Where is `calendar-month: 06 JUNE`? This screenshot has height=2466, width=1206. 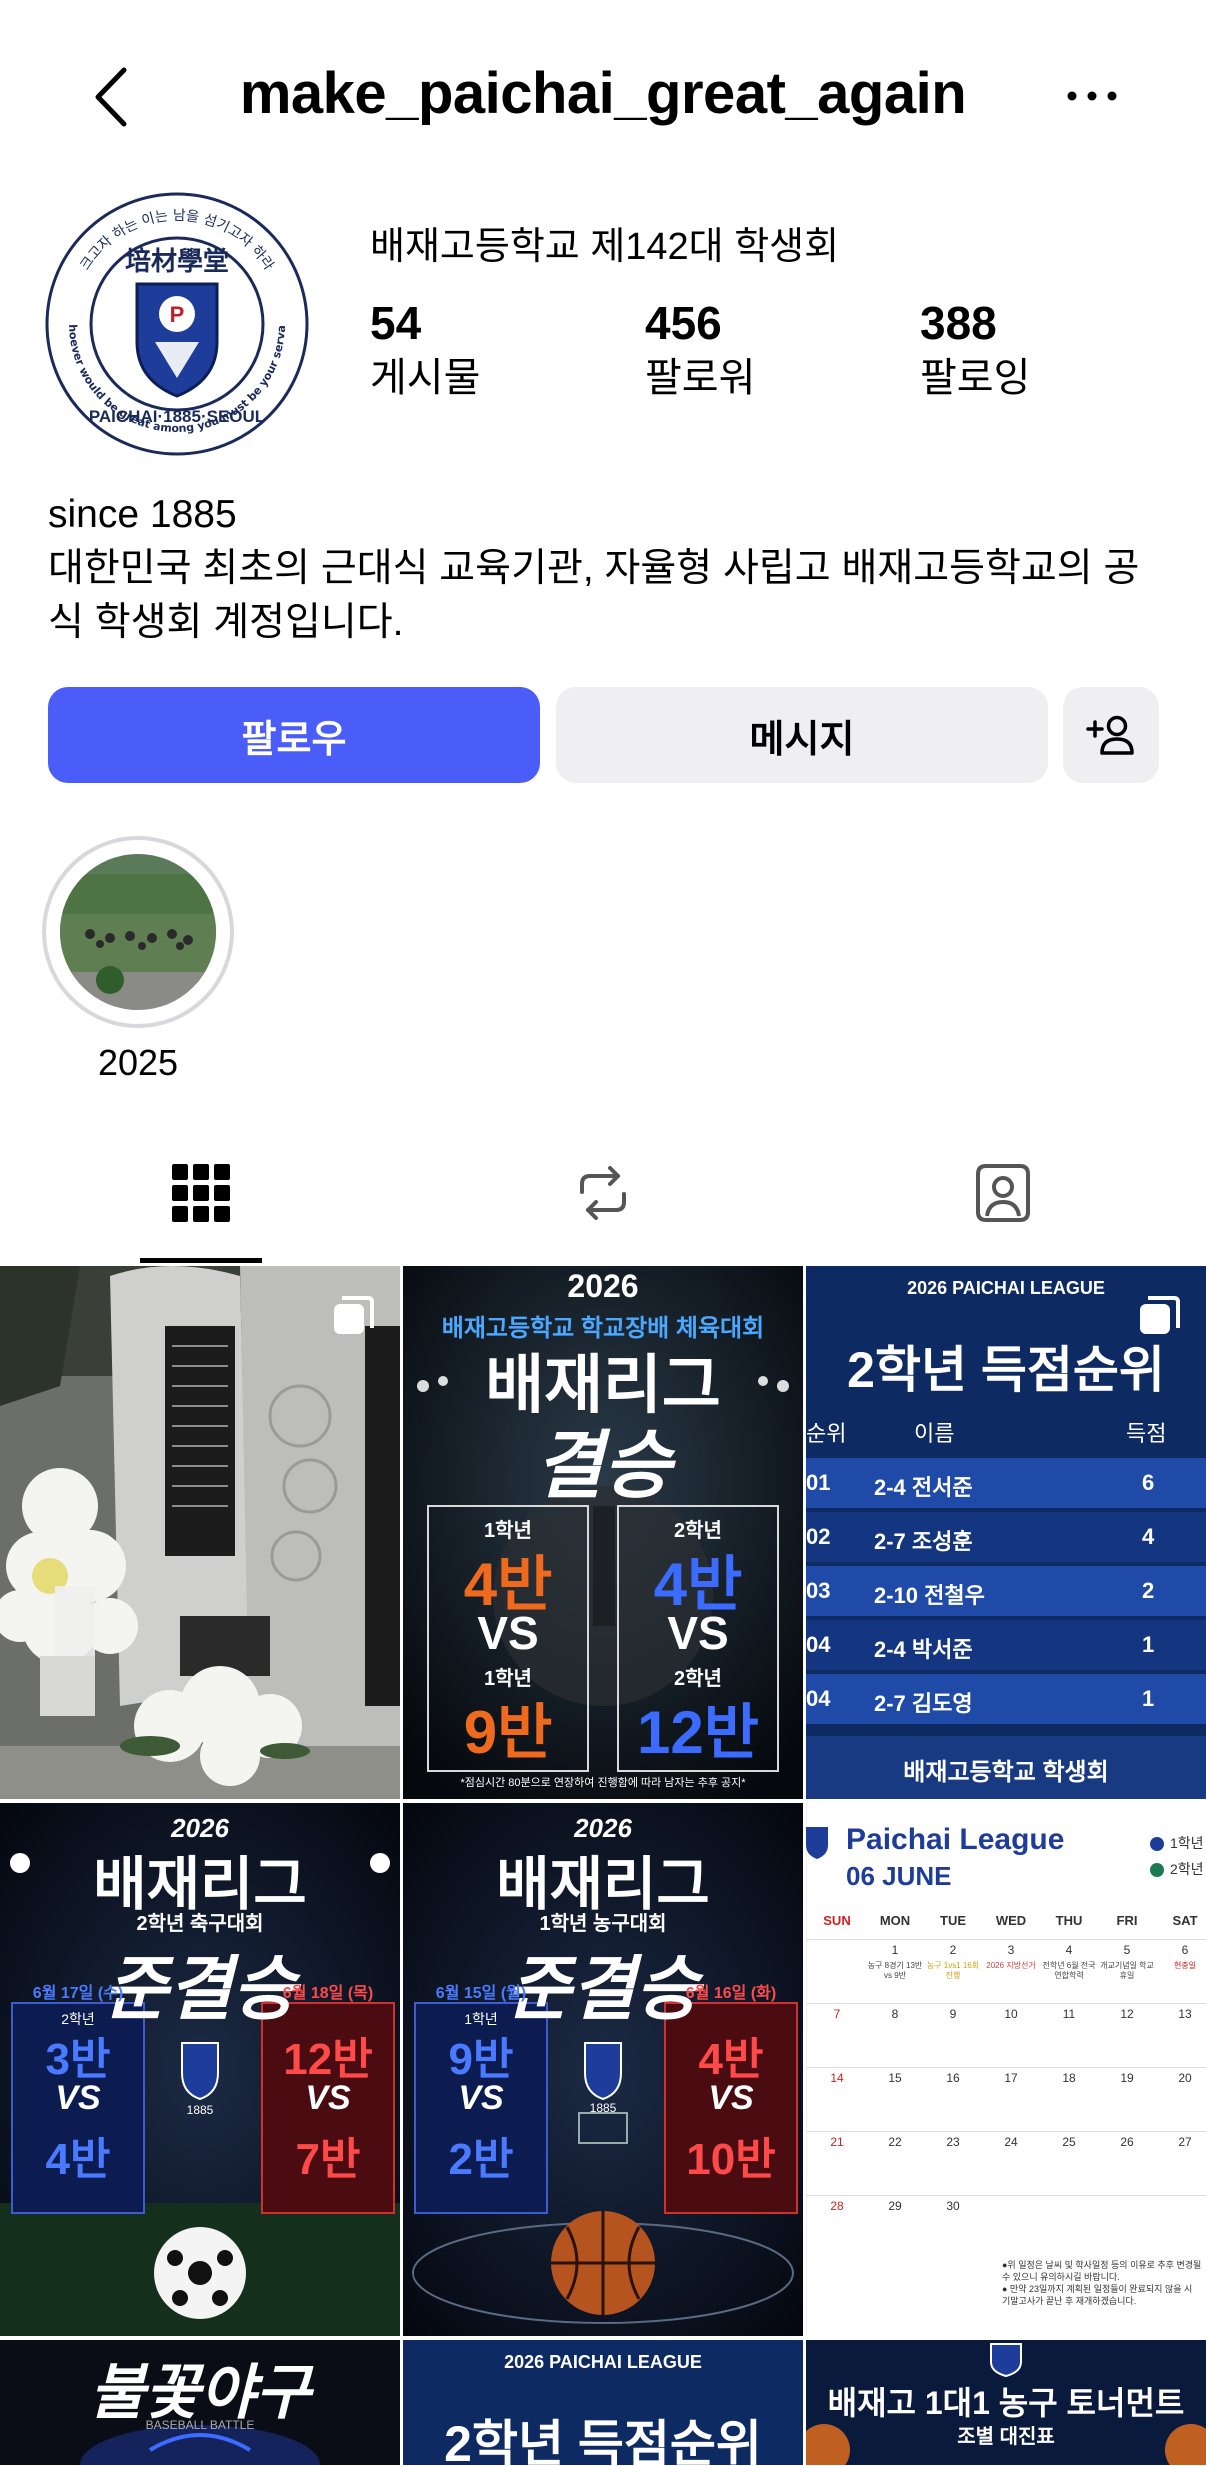 calendar-month: 06 JUNE is located at coordinates (899, 1876).